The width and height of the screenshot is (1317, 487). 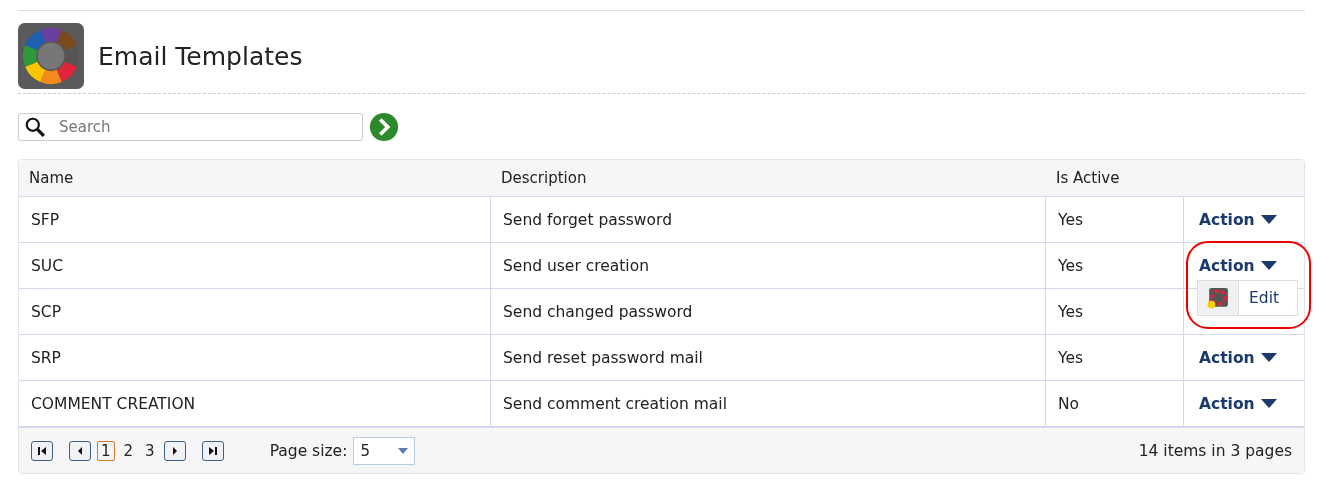 What do you see at coordinates (51, 178) in the screenshot?
I see `column-header: Name` at bounding box center [51, 178].